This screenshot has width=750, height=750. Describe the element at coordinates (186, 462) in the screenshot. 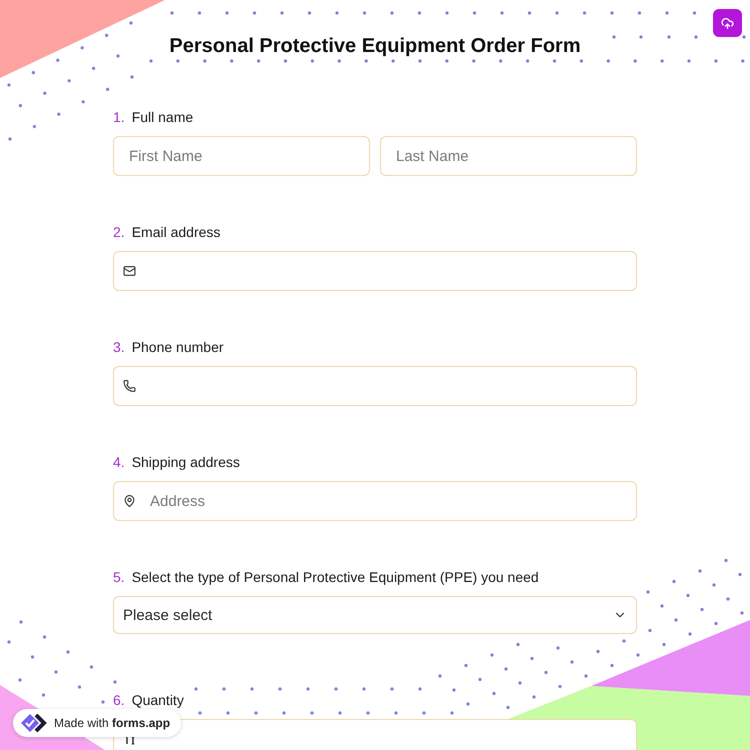

I see `question-label: Shipping address` at that location.